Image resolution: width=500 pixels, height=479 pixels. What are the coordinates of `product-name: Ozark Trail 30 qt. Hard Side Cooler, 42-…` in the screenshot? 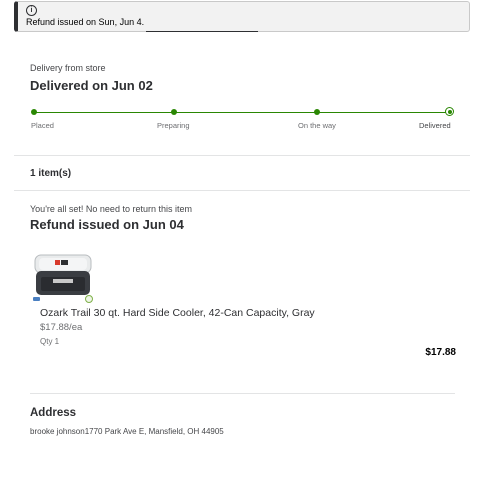 It's located at (177, 313).